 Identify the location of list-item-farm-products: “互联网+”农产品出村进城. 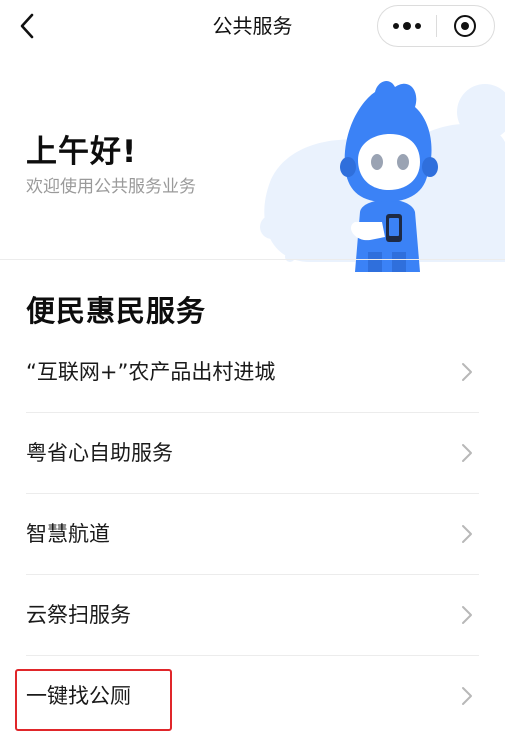
(252, 372).